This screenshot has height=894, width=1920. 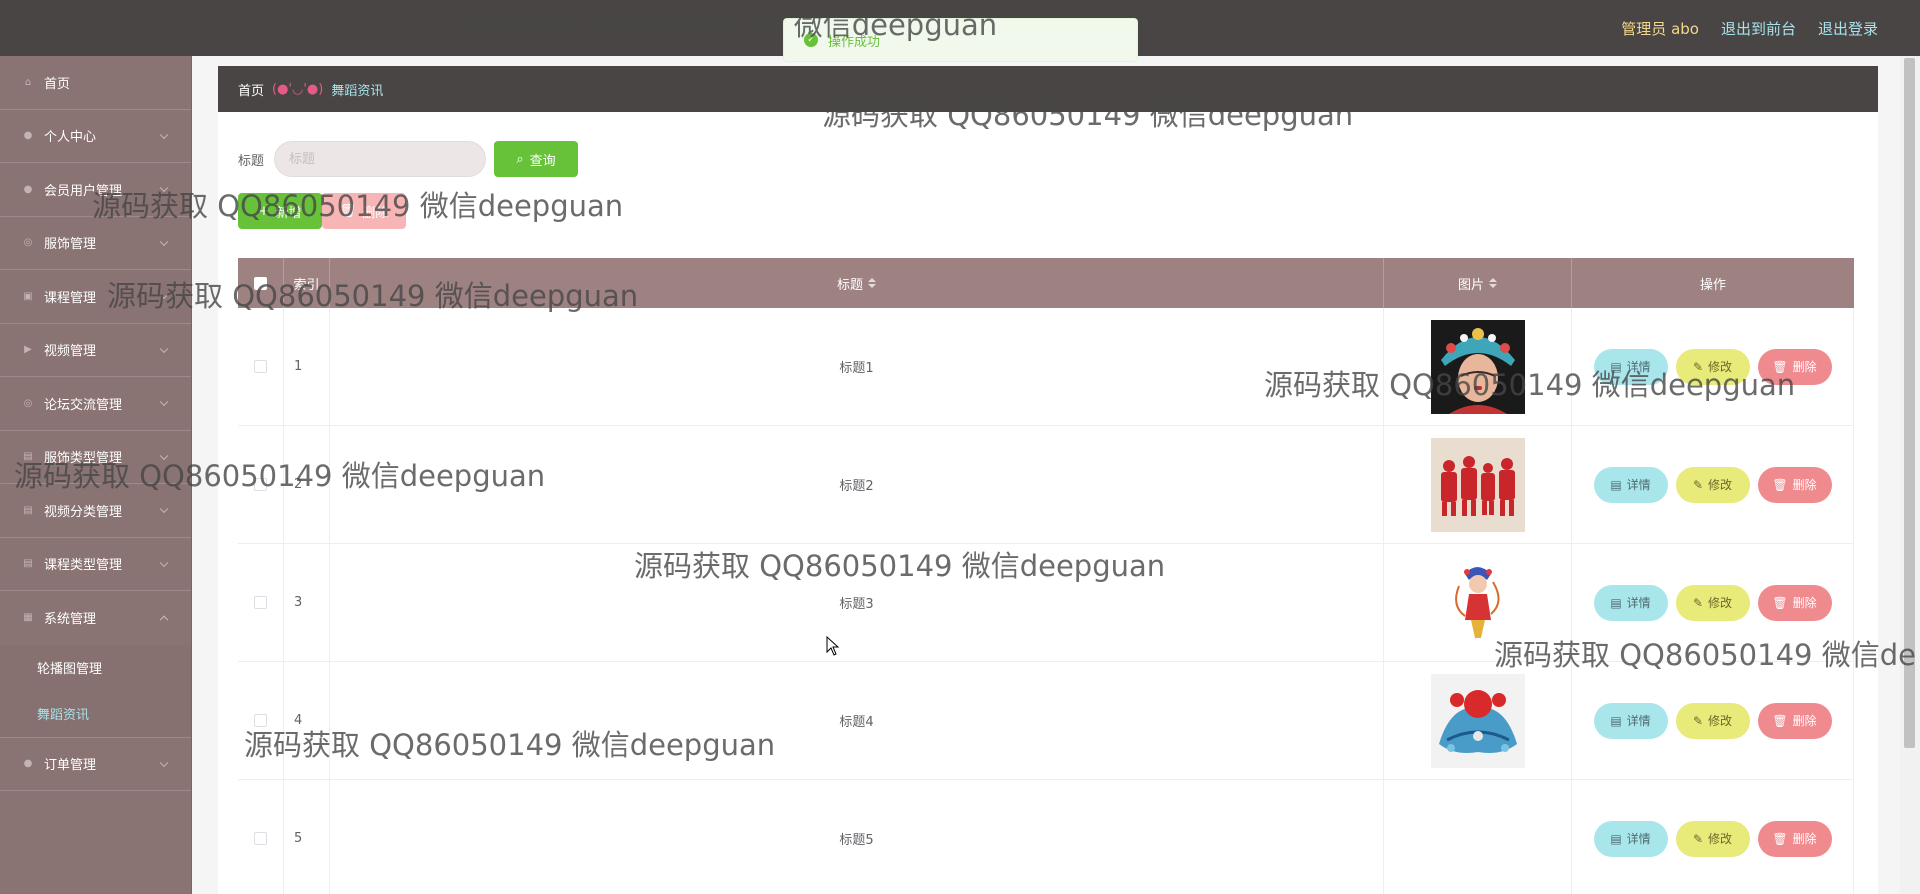 I want to click on vertical-scrollbar, so click(x=1910, y=475).